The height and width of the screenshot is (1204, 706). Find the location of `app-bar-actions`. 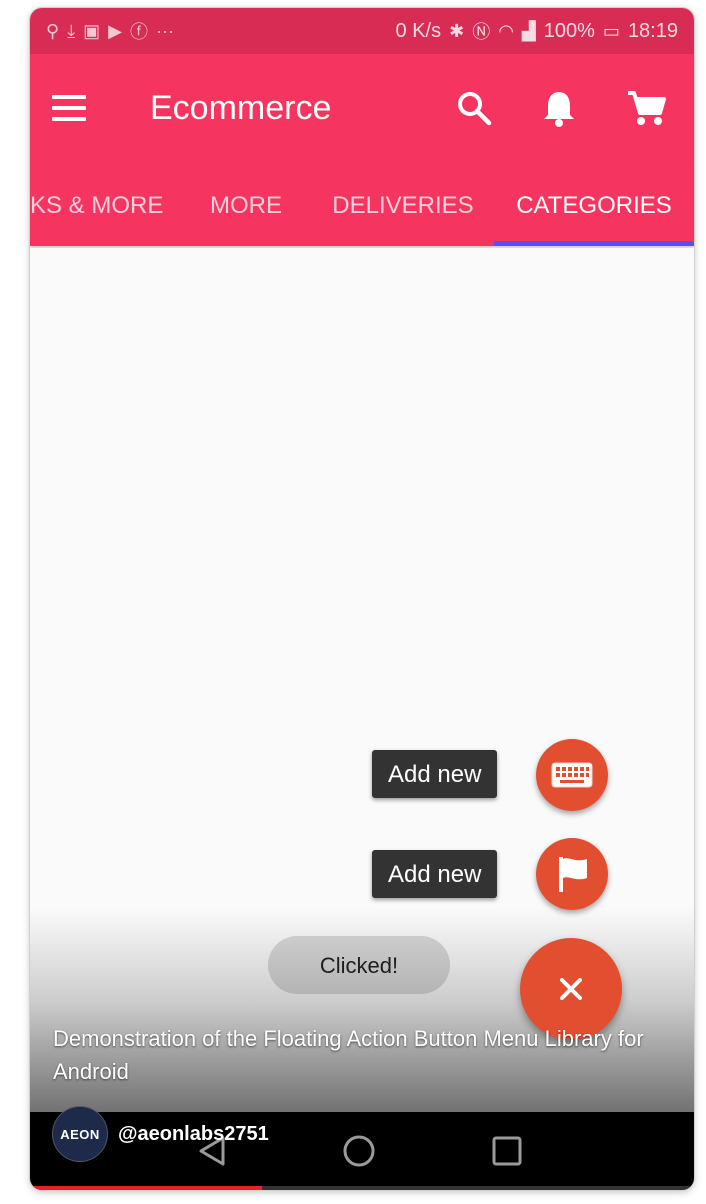

app-bar-actions is located at coordinates (561, 108).